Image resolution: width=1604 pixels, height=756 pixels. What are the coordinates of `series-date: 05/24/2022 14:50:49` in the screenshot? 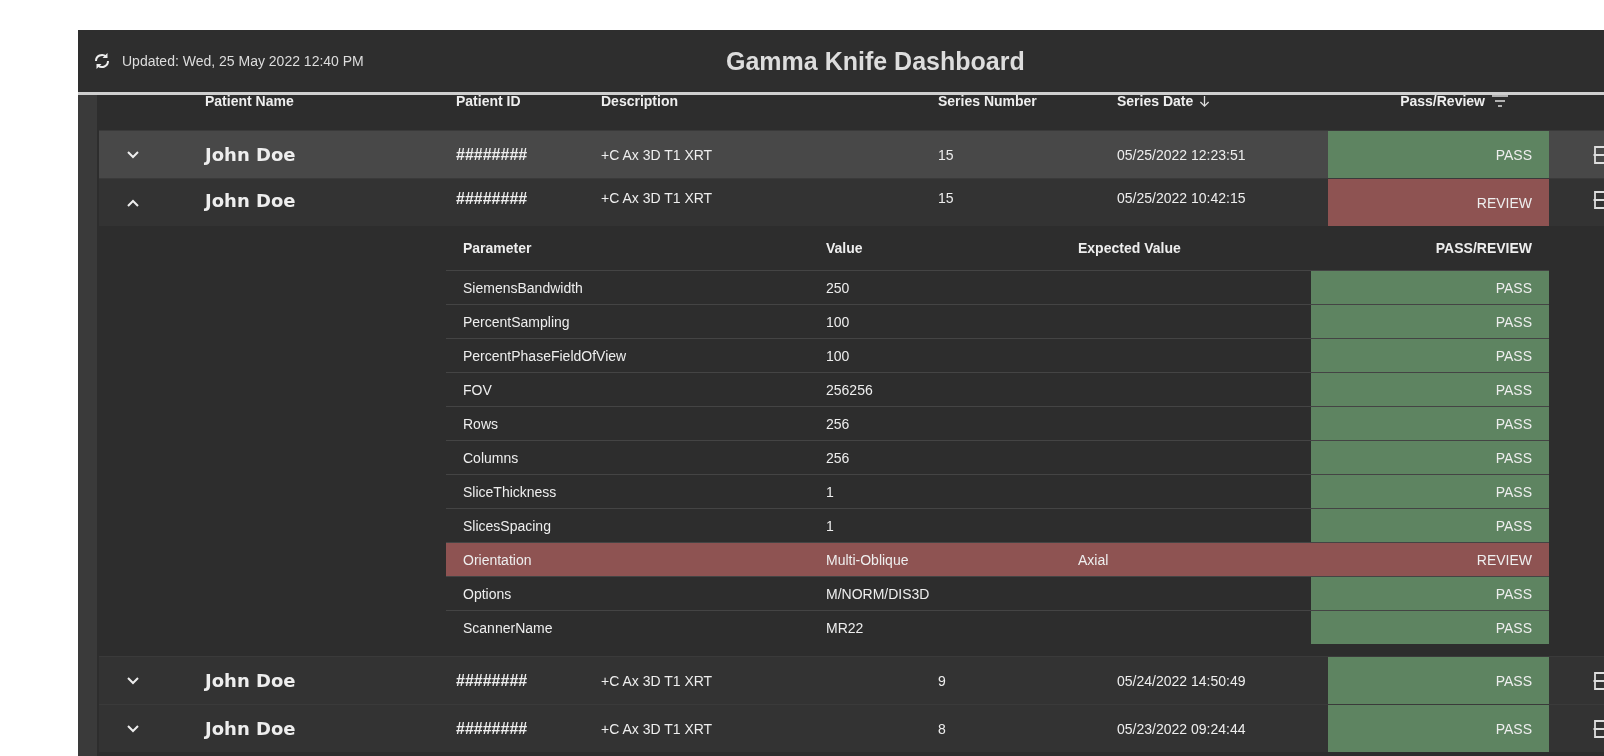 It's located at (1181, 680).